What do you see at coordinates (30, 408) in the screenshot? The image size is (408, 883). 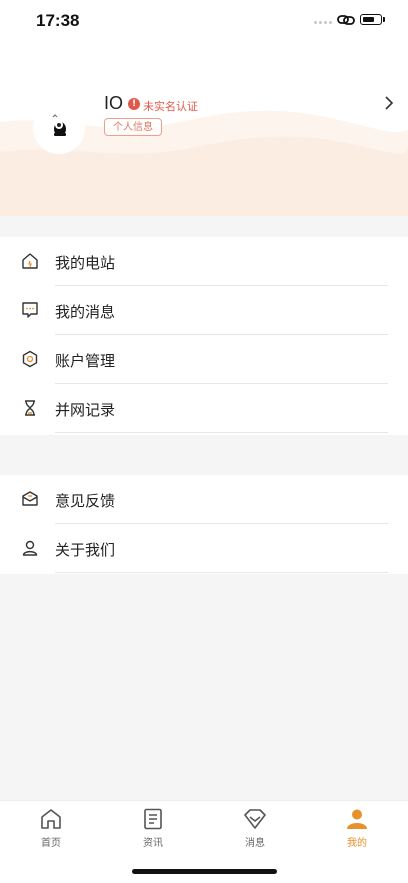 I see `hourglass-icon` at bounding box center [30, 408].